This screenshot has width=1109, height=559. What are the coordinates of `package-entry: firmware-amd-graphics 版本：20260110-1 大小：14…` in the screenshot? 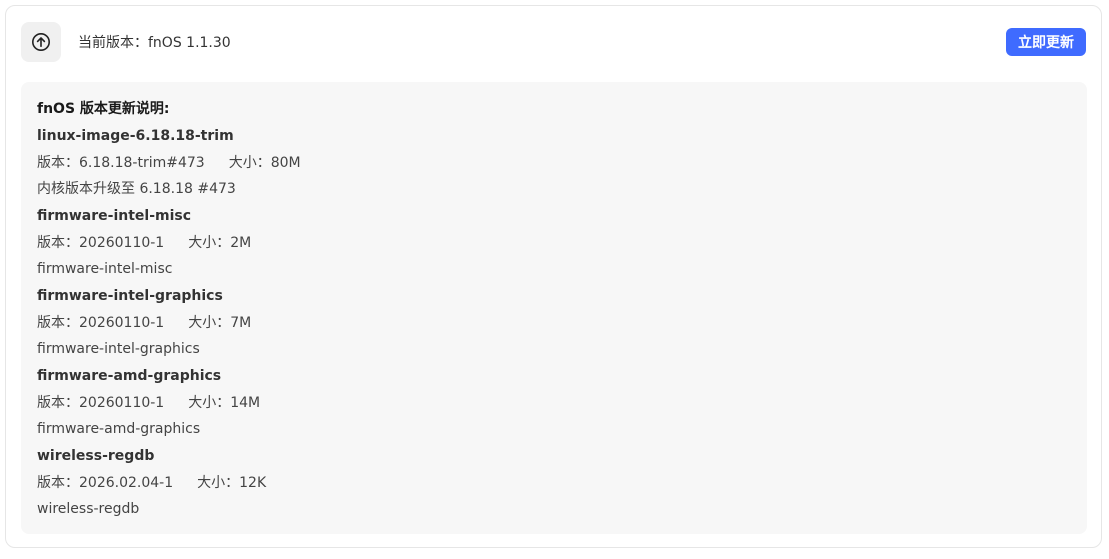 It's located at (554, 402).